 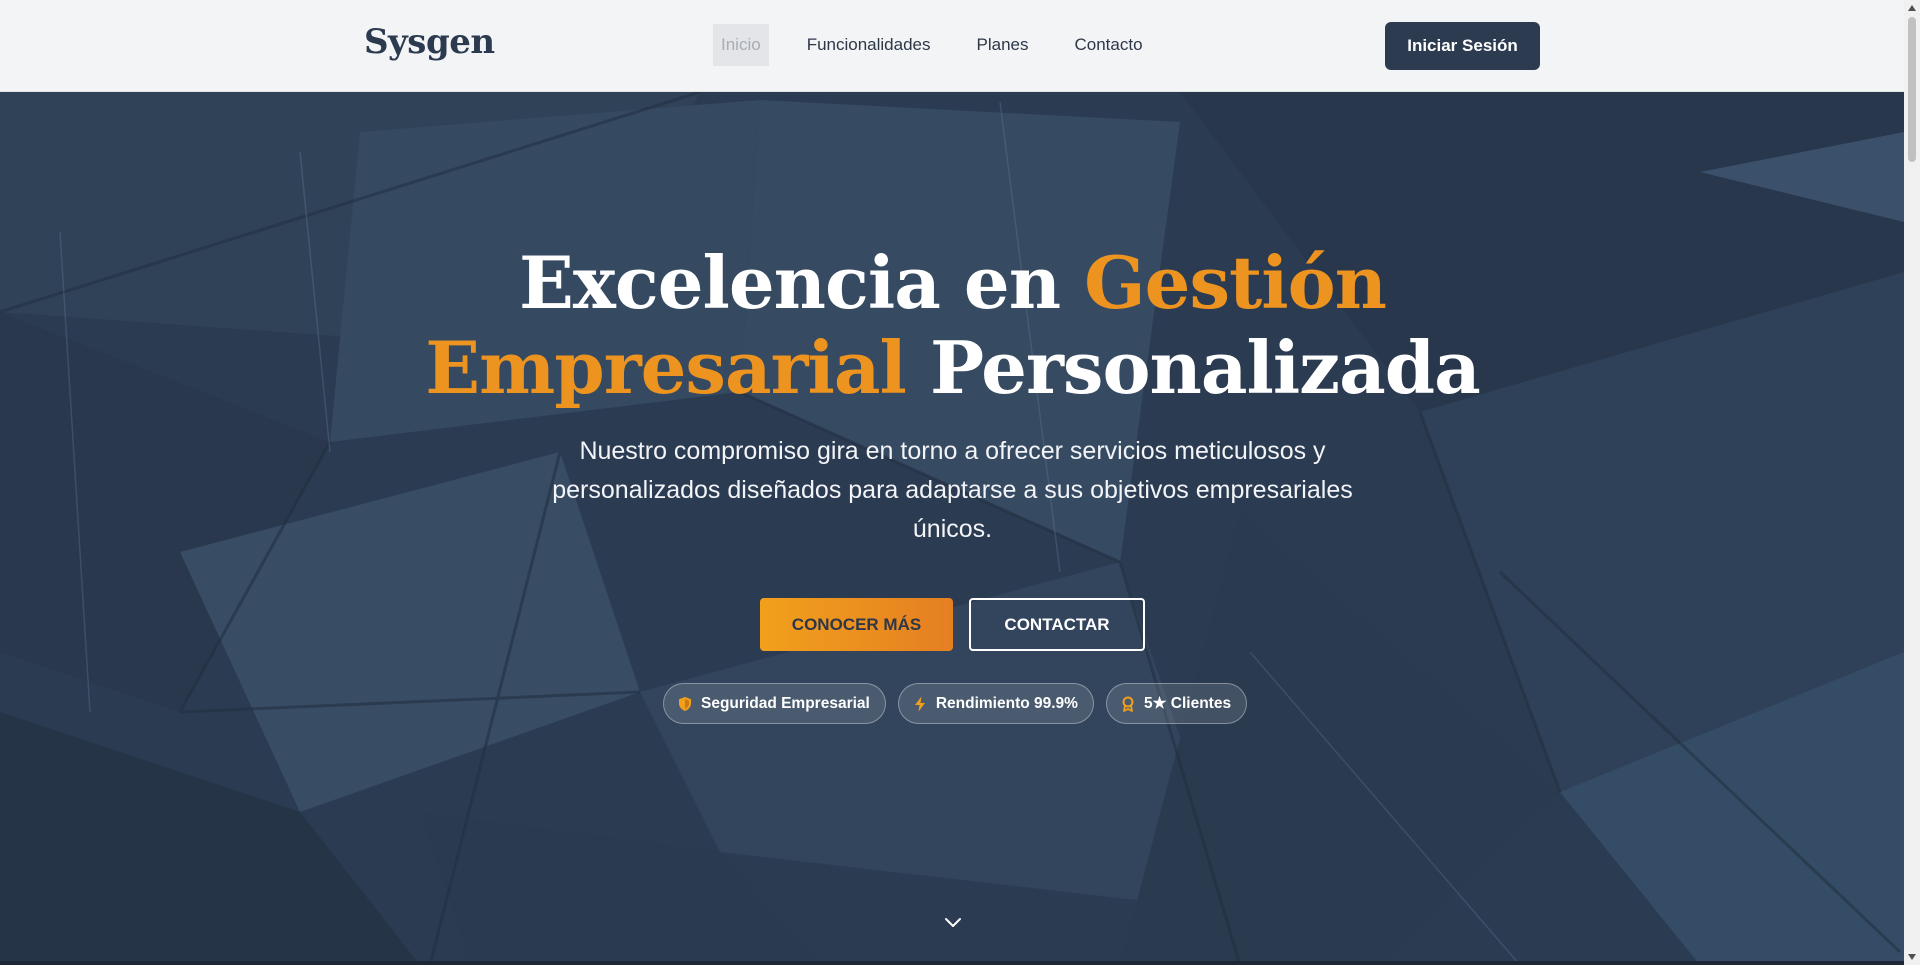 What do you see at coordinates (947, 45) in the screenshot?
I see `main-nav: Inicio Funcionalidades Planes Contacto` at bounding box center [947, 45].